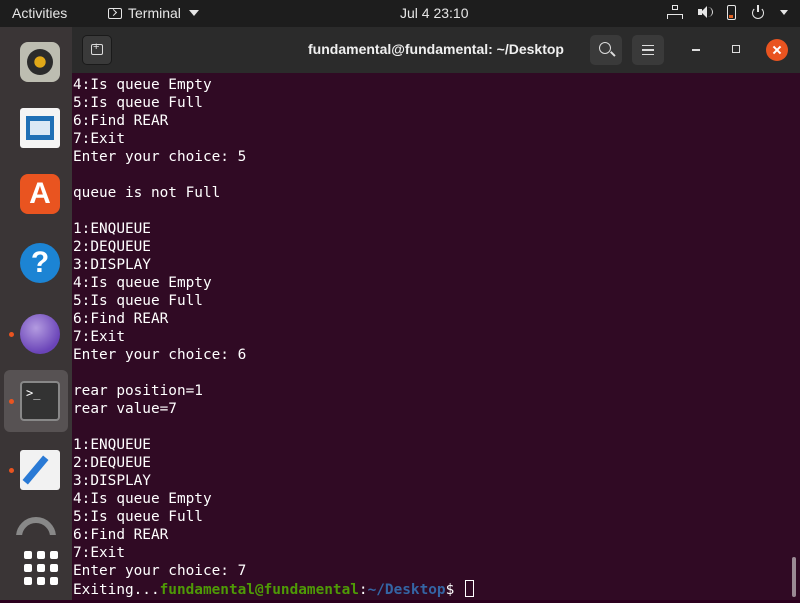  I want to click on rhythmbox-icon, so click(40, 62).